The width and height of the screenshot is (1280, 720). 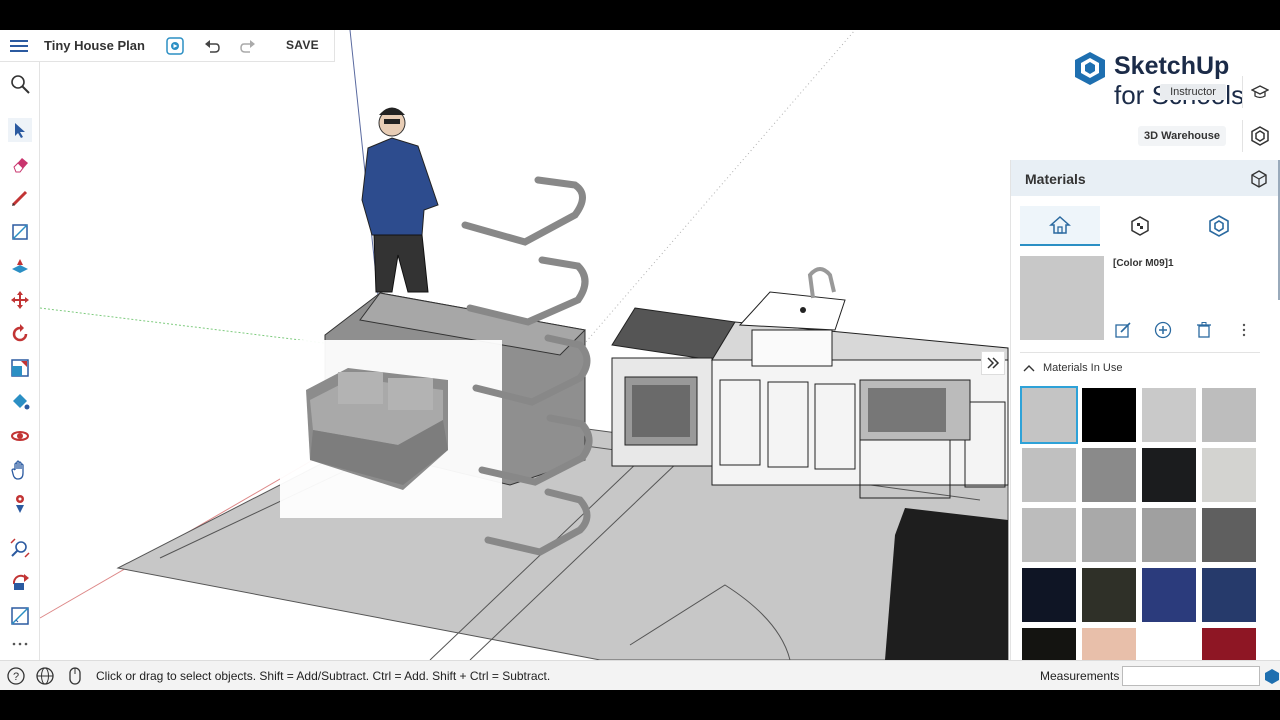 What do you see at coordinates (20, 402) in the screenshot?
I see `paint-bucket-icon` at bounding box center [20, 402].